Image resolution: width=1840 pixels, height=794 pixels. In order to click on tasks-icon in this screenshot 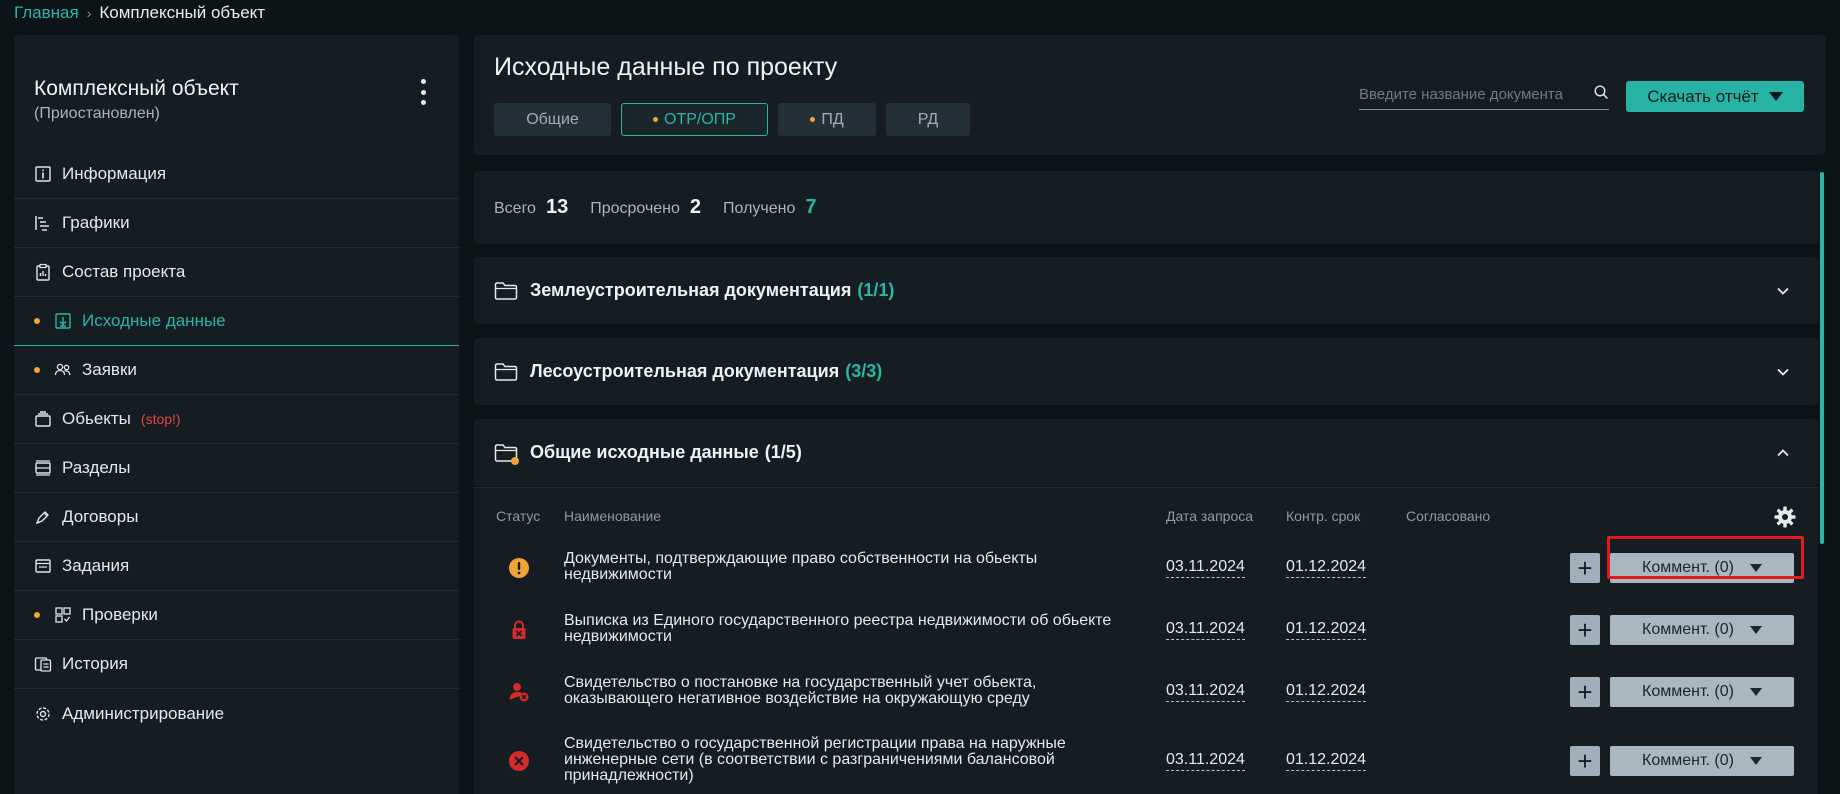, I will do `click(43, 566)`.